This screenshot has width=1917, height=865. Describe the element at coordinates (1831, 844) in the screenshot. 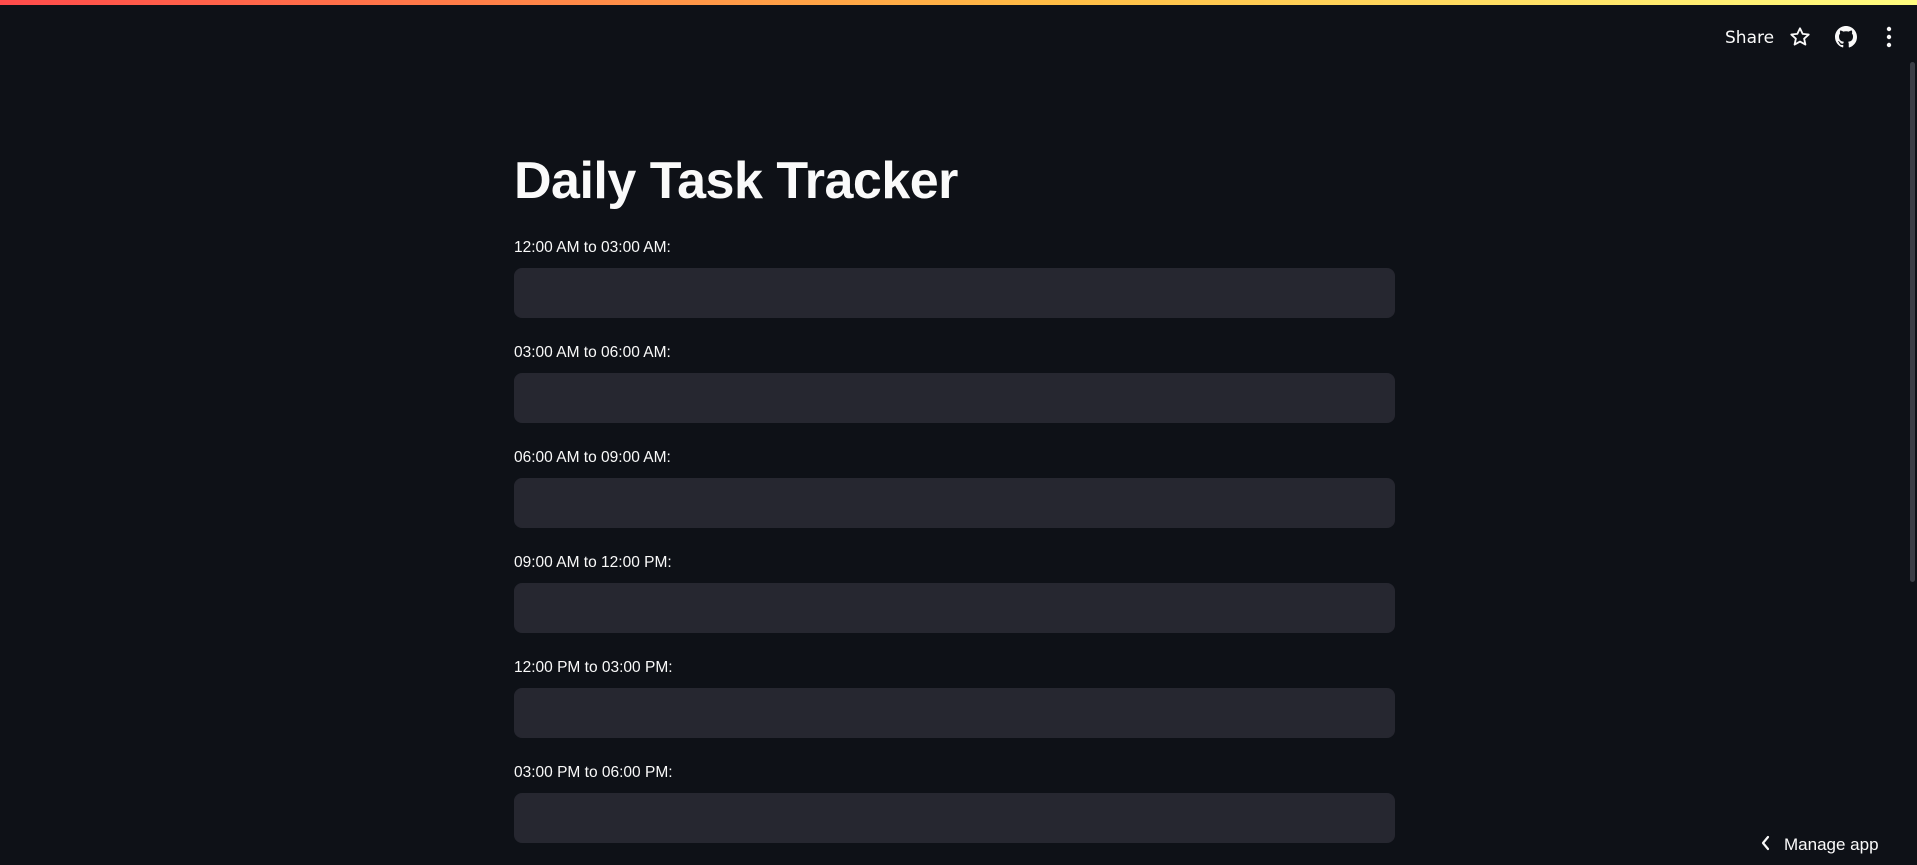

I see `manage-app-label: Manage app` at that location.